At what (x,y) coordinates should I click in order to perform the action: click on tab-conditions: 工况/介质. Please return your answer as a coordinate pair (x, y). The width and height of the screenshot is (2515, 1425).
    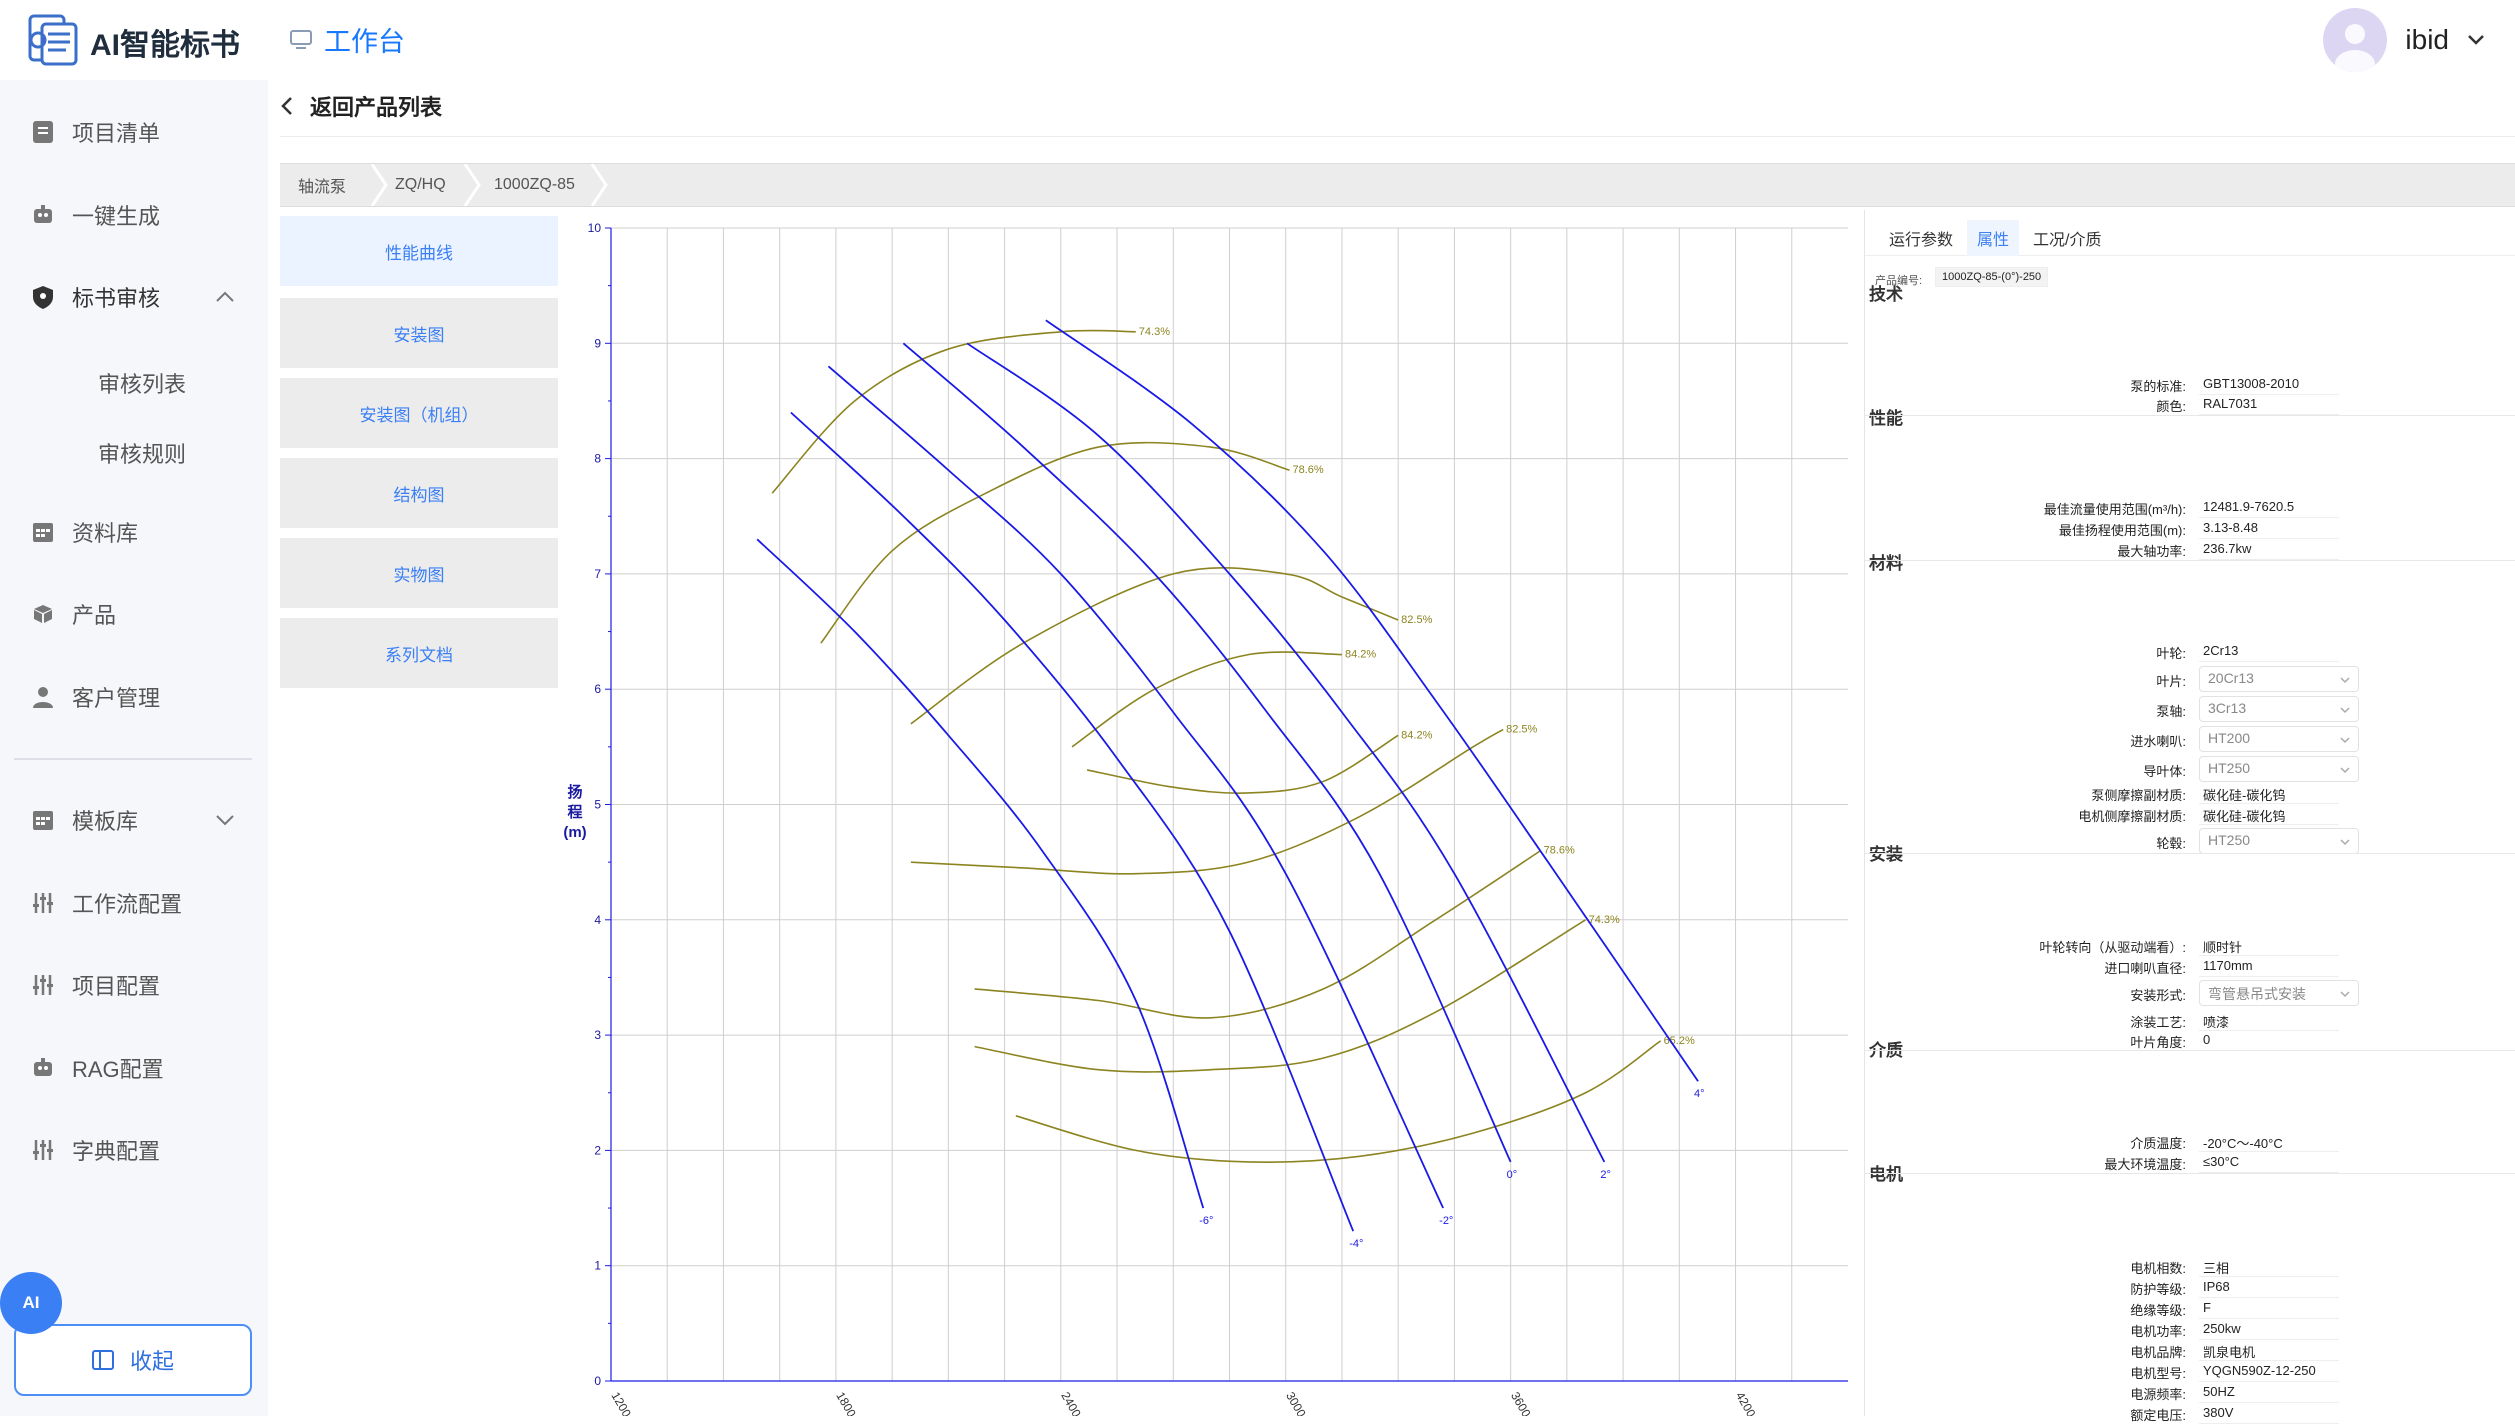
    Looking at the image, I should click on (2067, 238).